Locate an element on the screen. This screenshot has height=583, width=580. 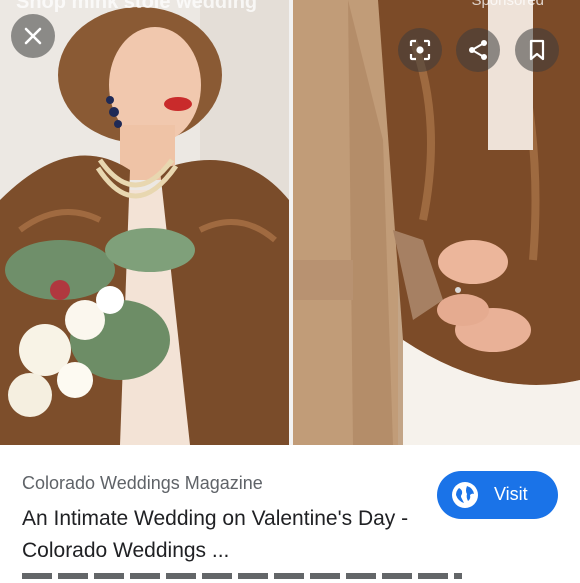
share-icon is located at coordinates (478, 50).